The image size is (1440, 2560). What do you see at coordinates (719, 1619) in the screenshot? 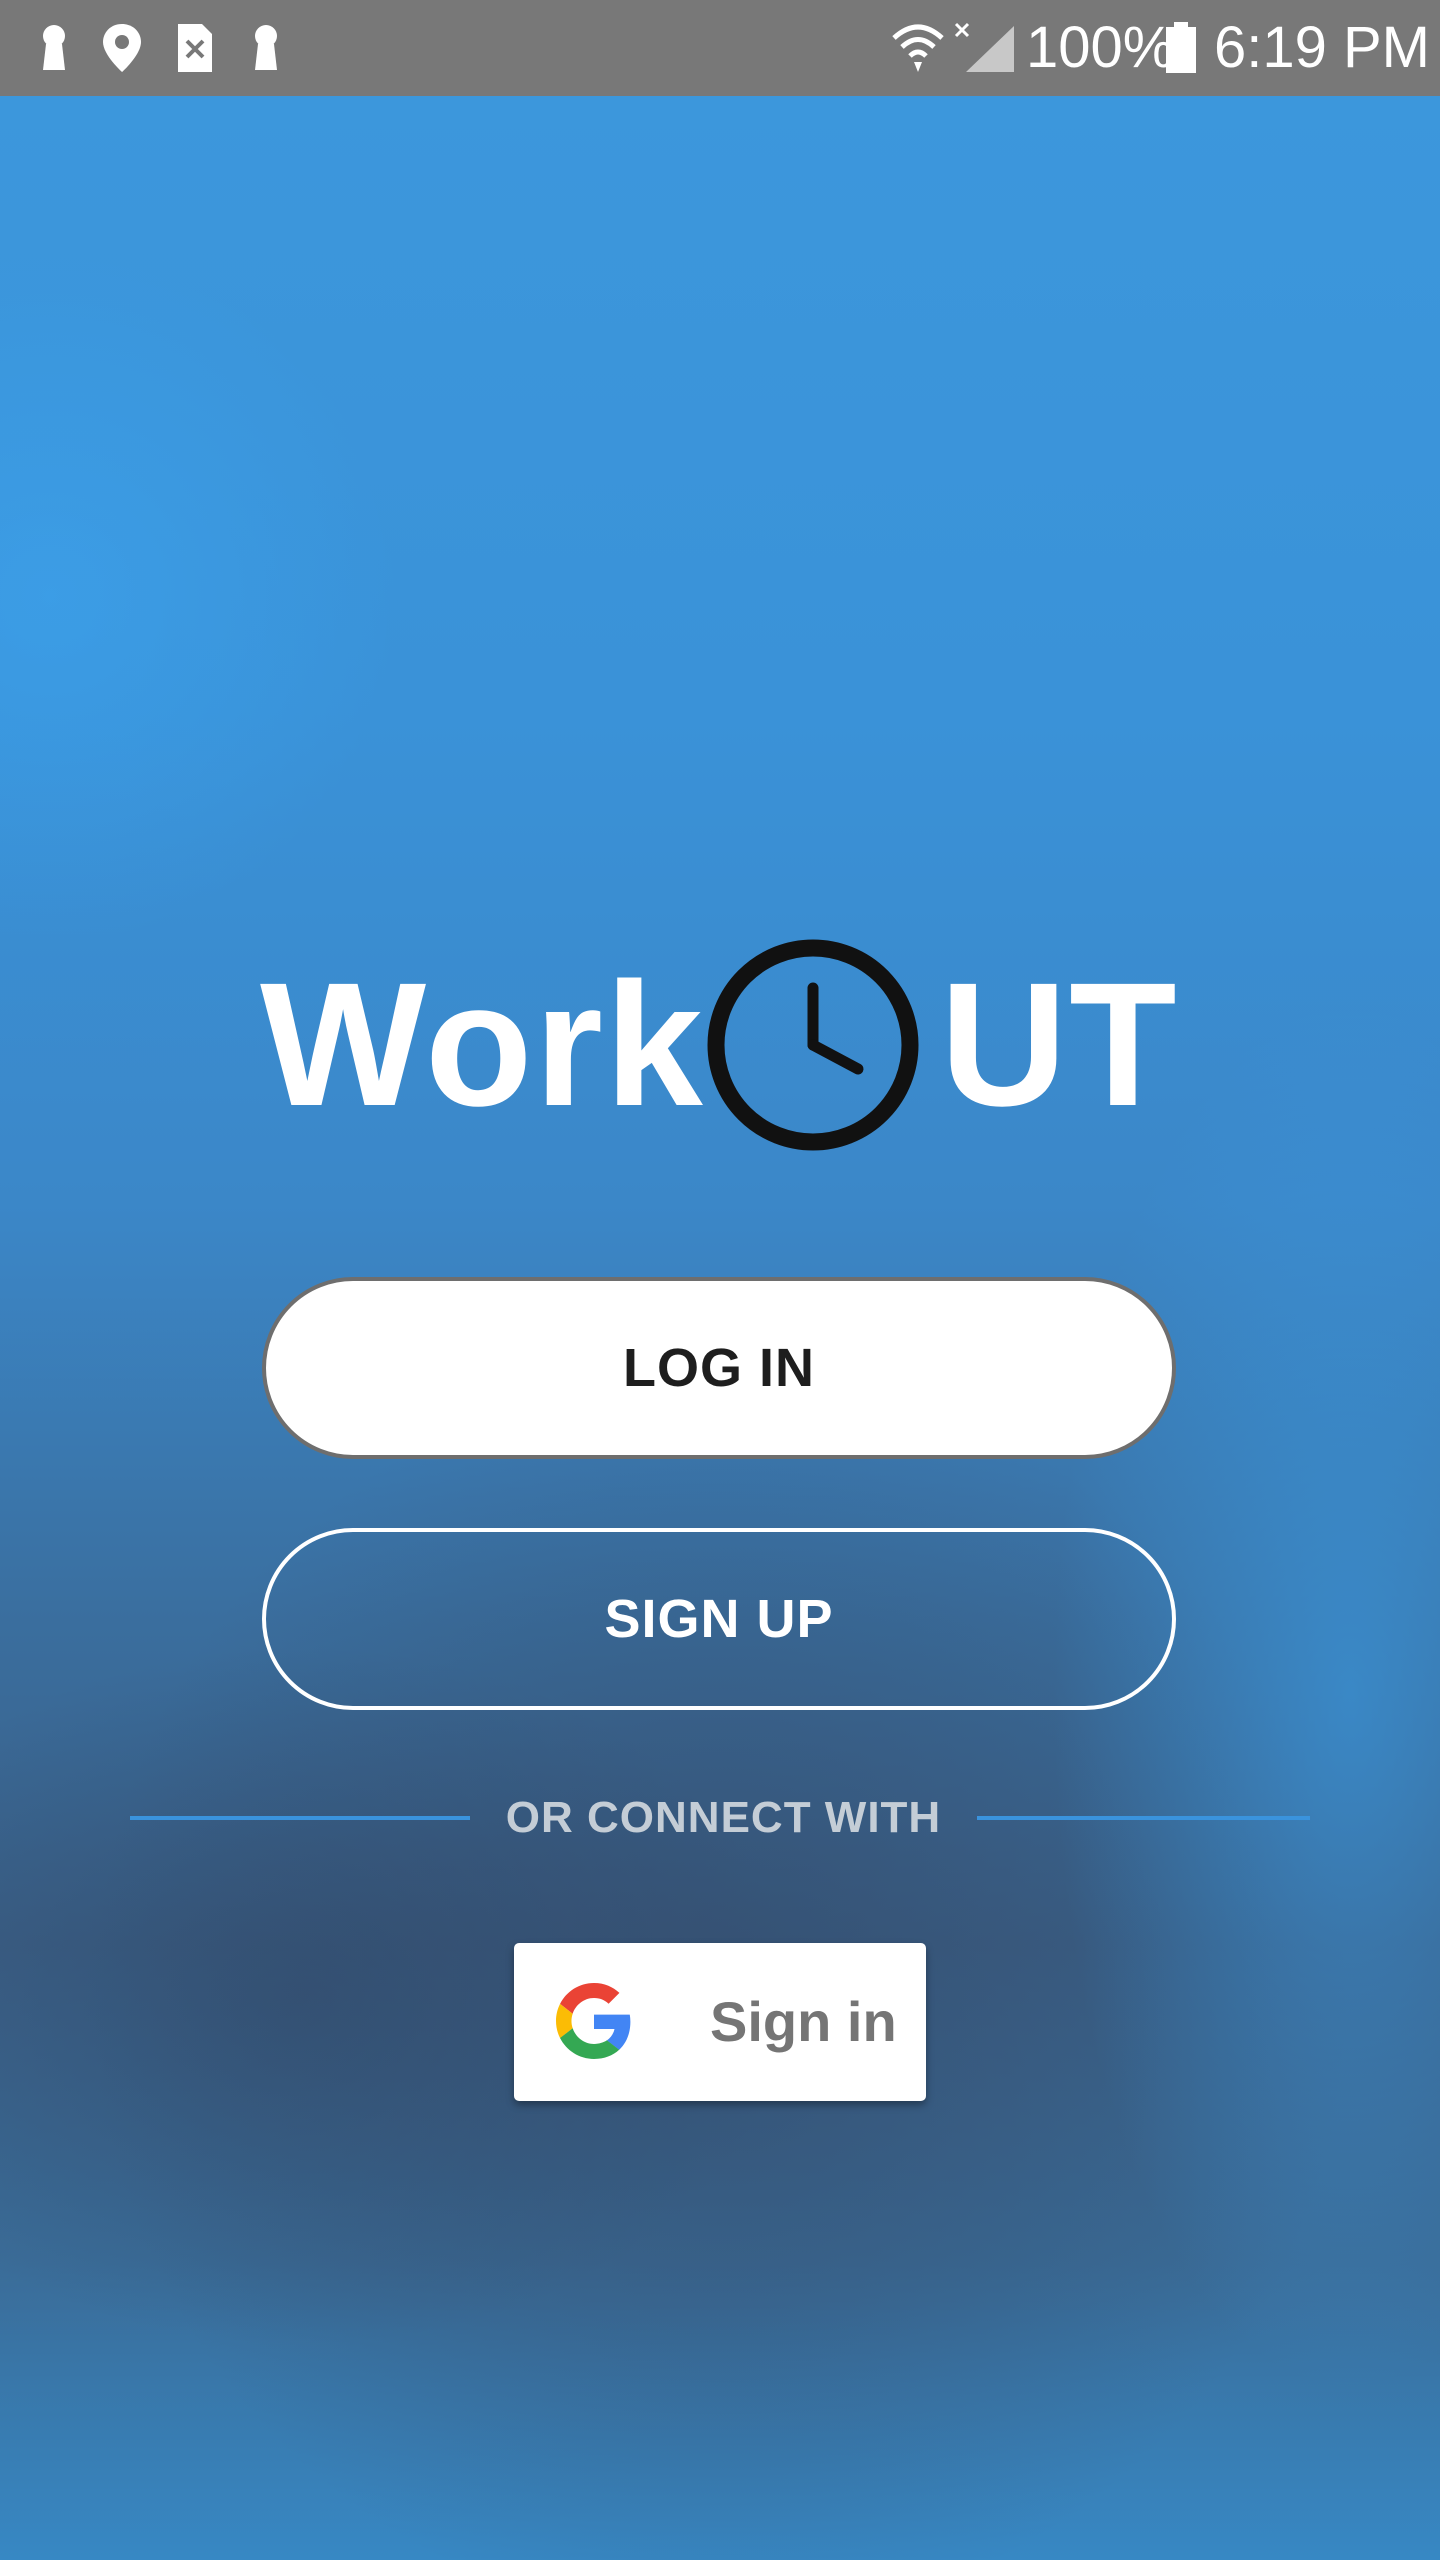
I see `signup-button: SIGN UP` at bounding box center [719, 1619].